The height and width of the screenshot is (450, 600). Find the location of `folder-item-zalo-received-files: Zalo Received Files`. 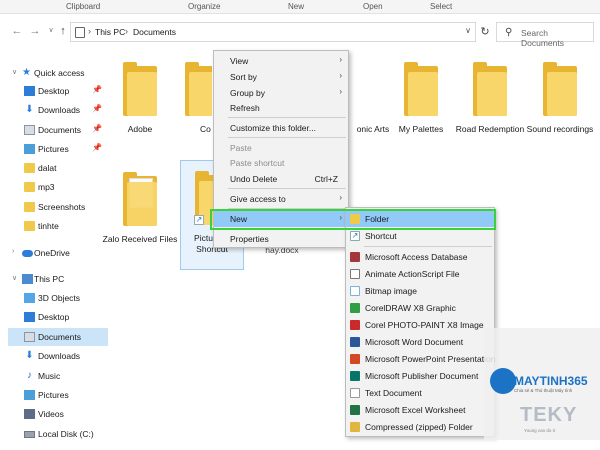

folder-item-zalo-received-files: Zalo Received Files is located at coordinates (140, 207).